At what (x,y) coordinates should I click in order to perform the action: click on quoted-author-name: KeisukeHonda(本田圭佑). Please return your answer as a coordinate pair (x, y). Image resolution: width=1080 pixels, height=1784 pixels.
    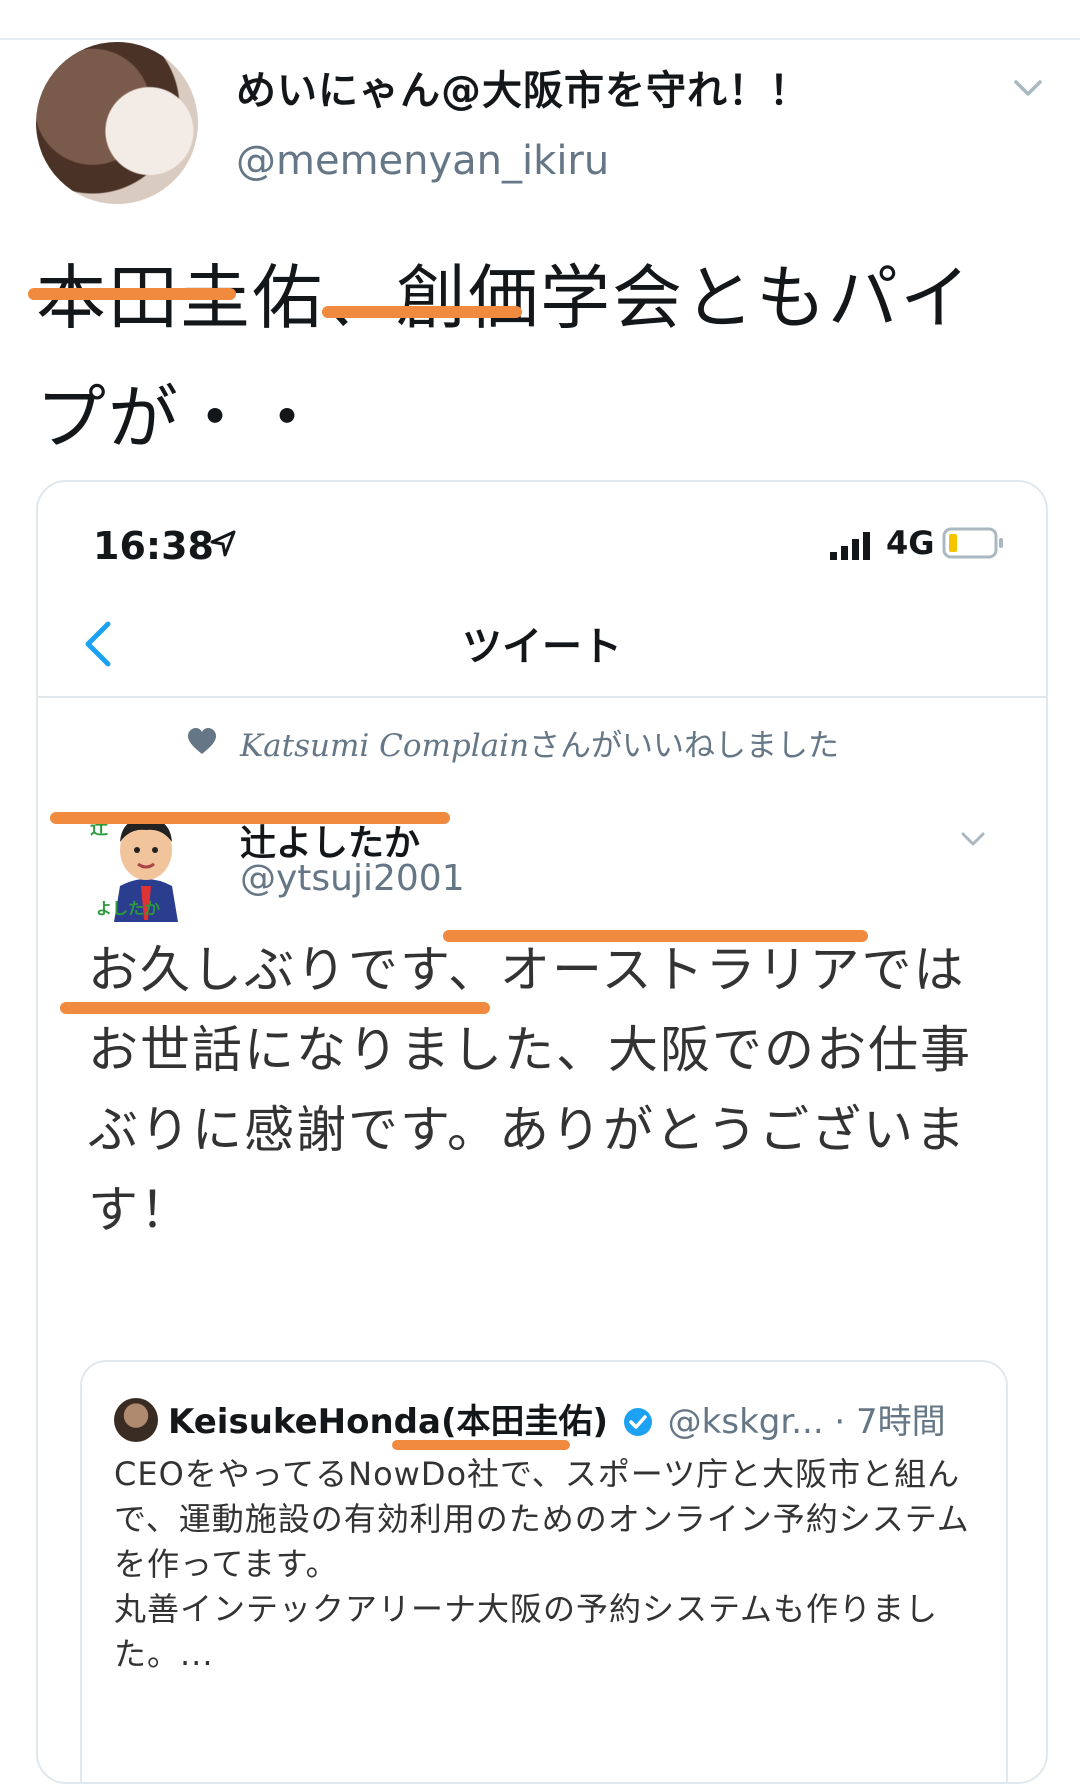
    Looking at the image, I should click on (388, 1422).